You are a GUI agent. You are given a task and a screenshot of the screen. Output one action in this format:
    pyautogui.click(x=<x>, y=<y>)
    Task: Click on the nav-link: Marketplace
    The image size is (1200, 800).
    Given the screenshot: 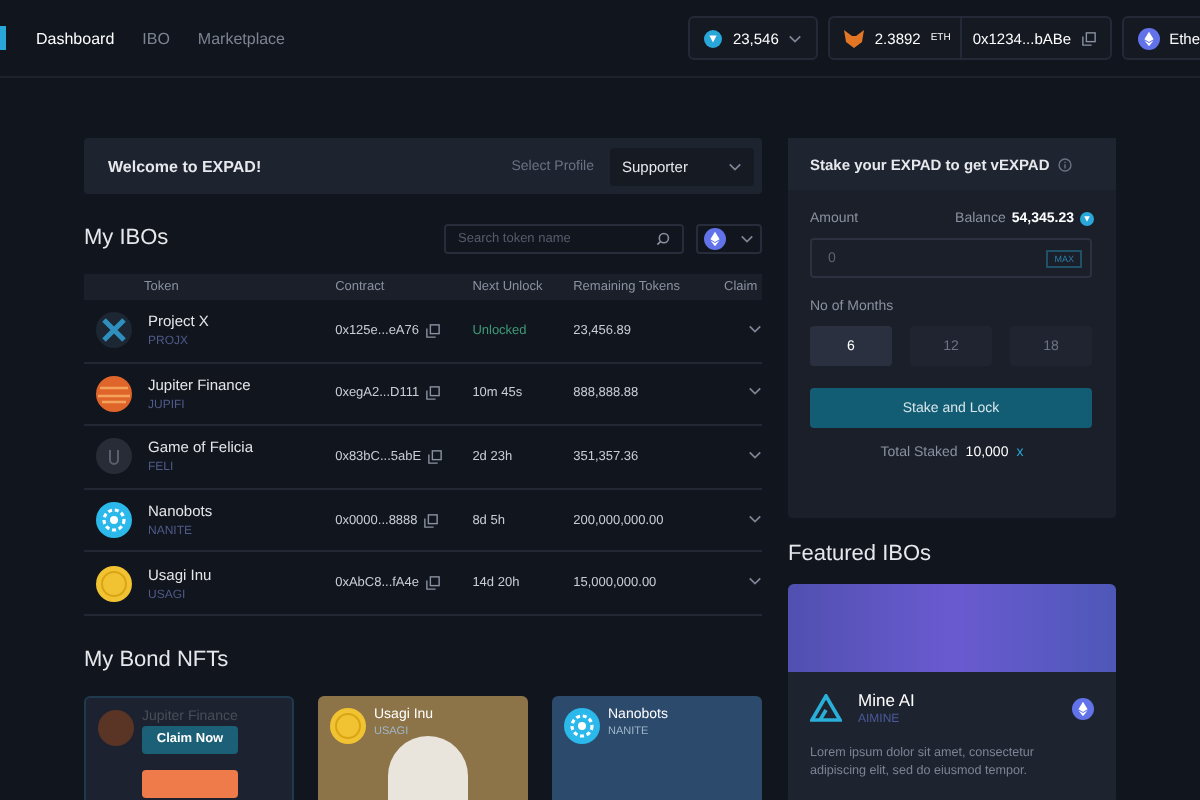 What is the action you would take?
    pyautogui.click(x=241, y=38)
    